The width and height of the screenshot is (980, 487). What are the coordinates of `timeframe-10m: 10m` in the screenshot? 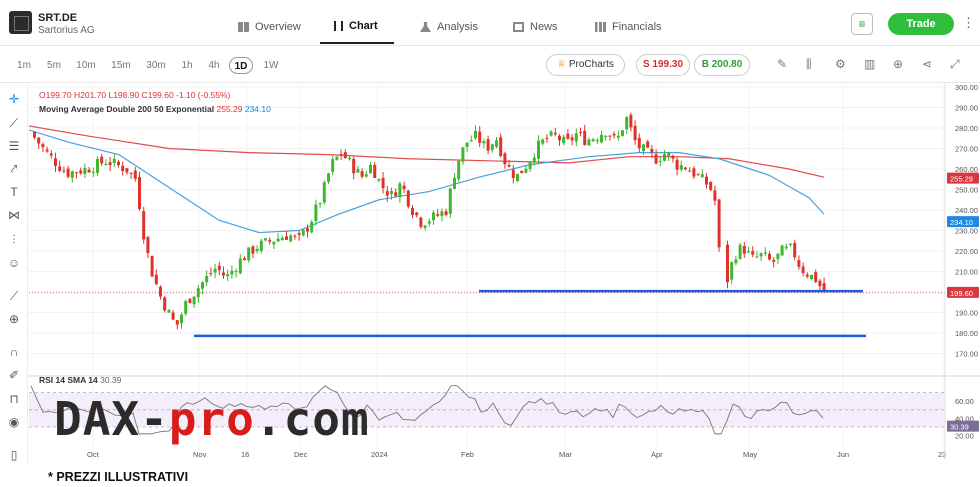 It's located at (86, 65).